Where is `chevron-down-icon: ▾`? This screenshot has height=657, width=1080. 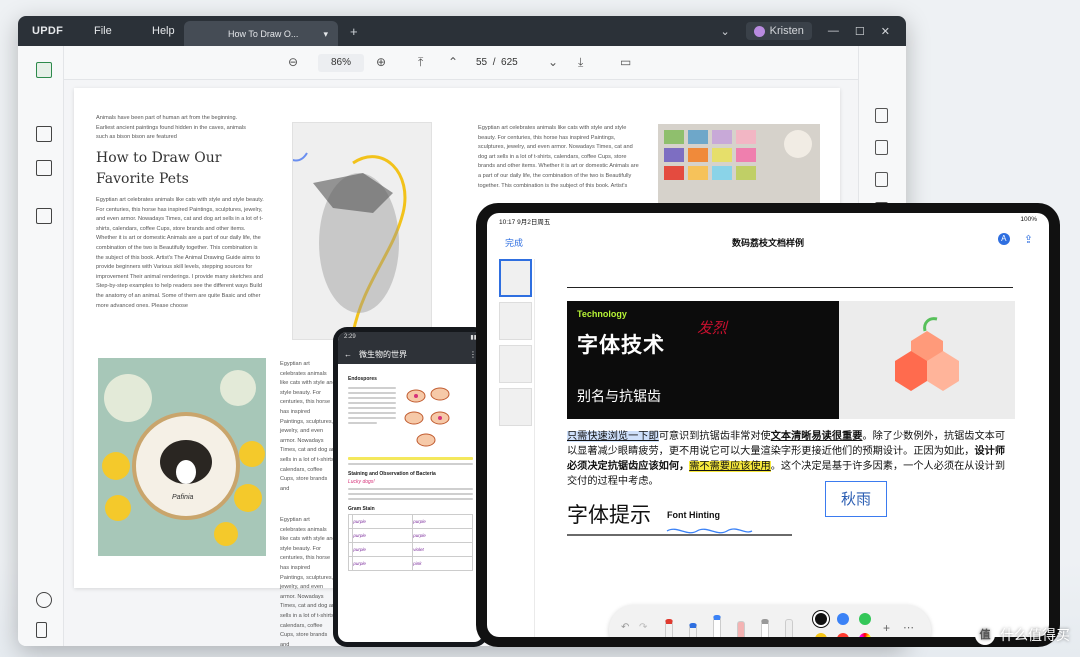 chevron-down-icon: ▾ is located at coordinates (325, 37).